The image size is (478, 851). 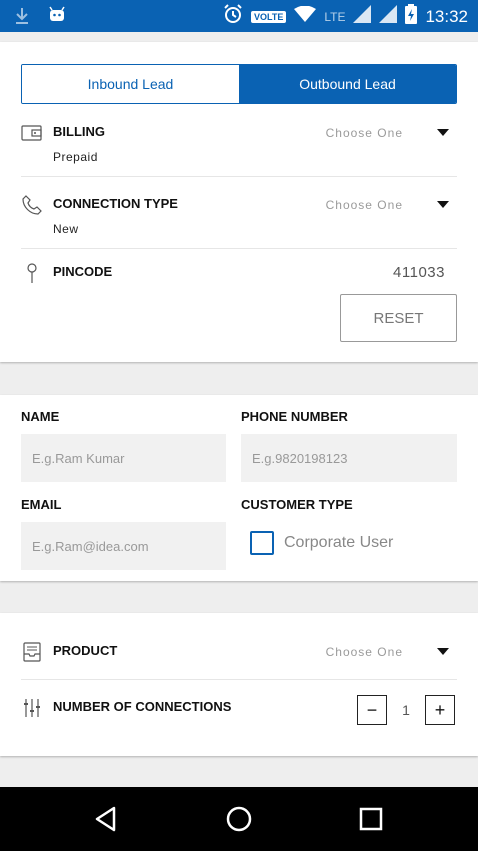 What do you see at coordinates (339, 542) in the screenshot?
I see `corporate-user-label: Corporate User` at bounding box center [339, 542].